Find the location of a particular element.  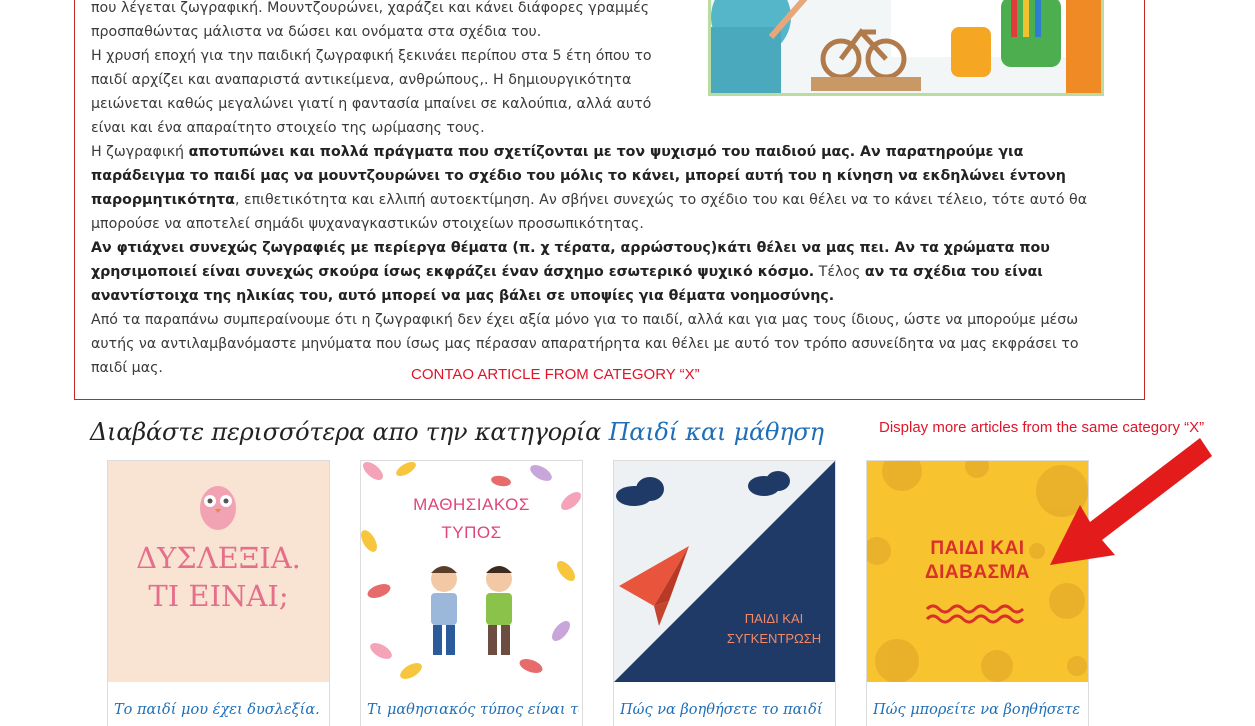

bold-text: παρορμητικότητα is located at coordinates (163, 200).